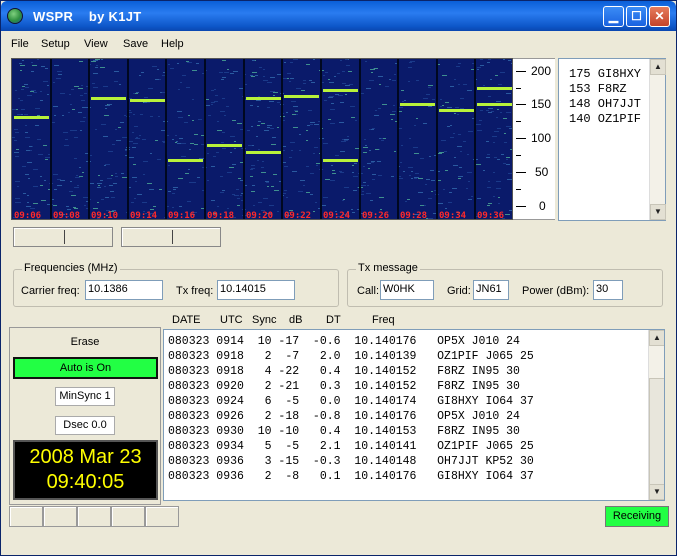 The width and height of the screenshot is (677, 556). I want to click on grid-input: JN61, so click(491, 290).